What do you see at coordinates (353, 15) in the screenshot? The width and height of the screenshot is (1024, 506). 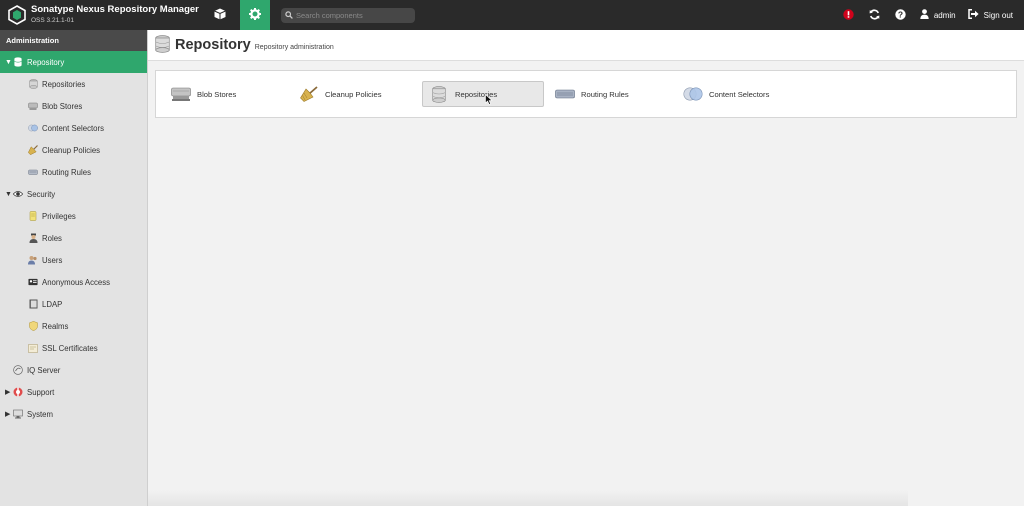 I see `search-input` at bounding box center [353, 15].